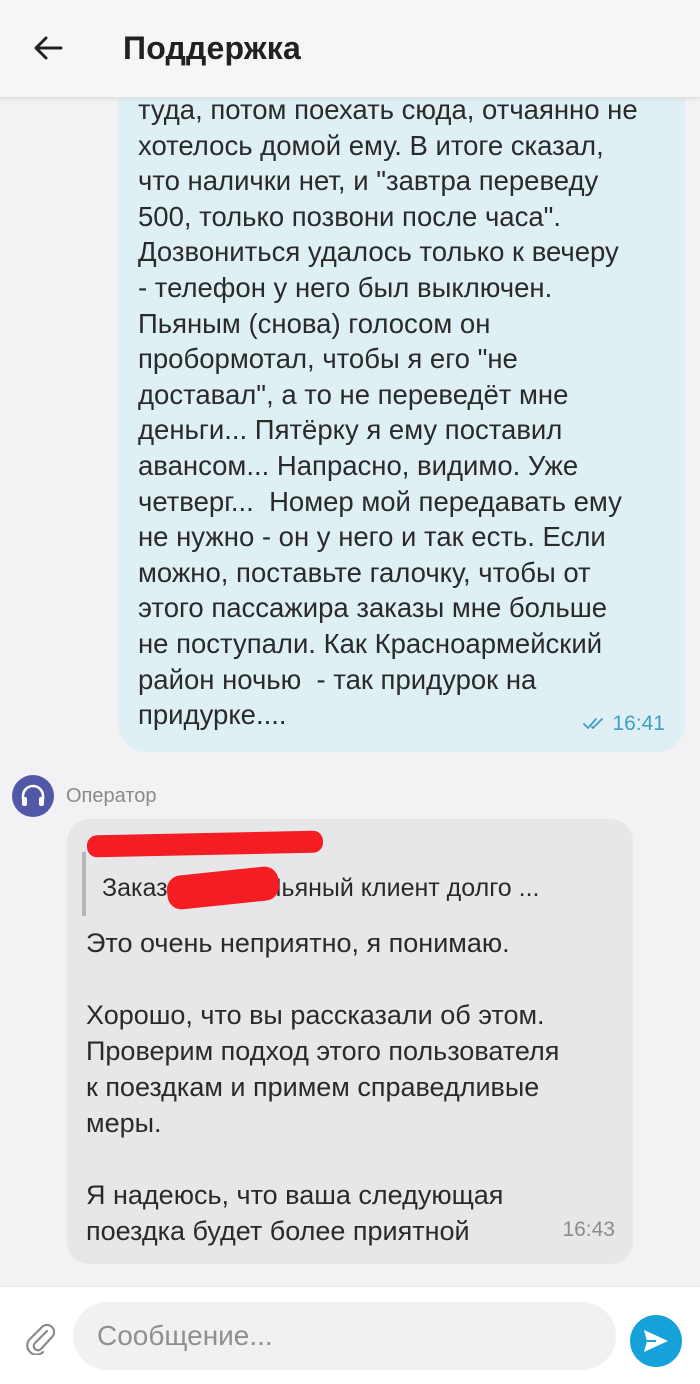 The image size is (700, 1384). What do you see at coordinates (350, 49) in the screenshot?
I see `header-bar: Поддержка` at bounding box center [350, 49].